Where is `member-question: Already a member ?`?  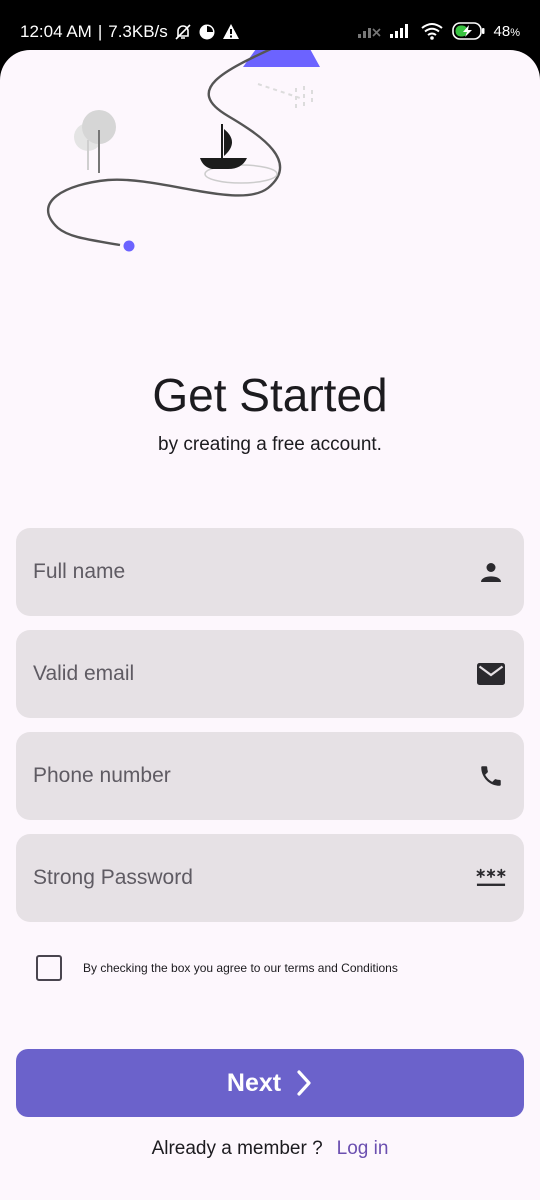
member-question: Already a member ? is located at coordinates (237, 1148).